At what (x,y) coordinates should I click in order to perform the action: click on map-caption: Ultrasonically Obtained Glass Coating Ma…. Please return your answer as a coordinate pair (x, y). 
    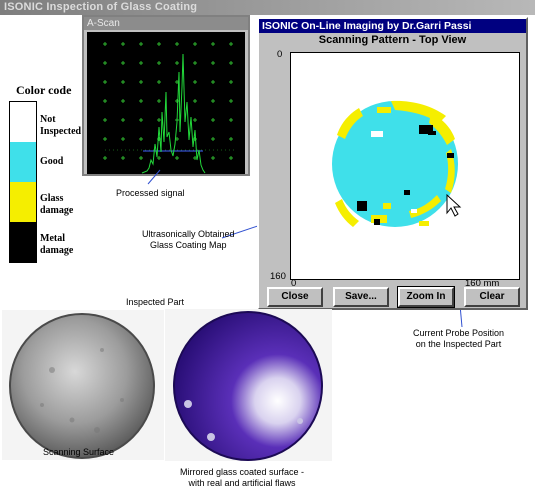
    Looking at the image, I should click on (188, 240).